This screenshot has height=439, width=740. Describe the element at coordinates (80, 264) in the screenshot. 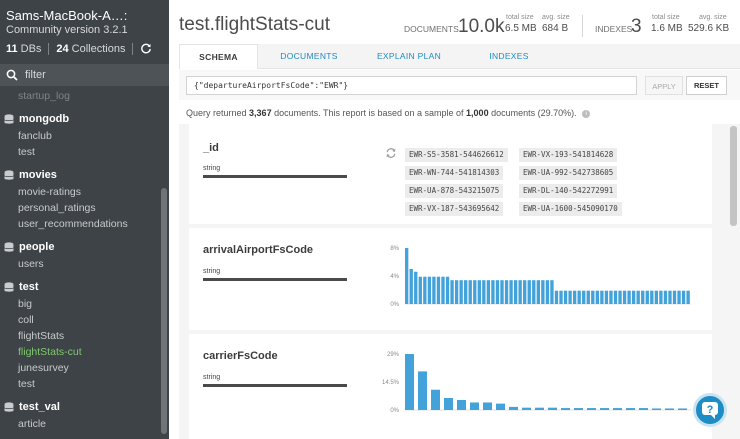

I see `sidebar-item-users: users` at that location.